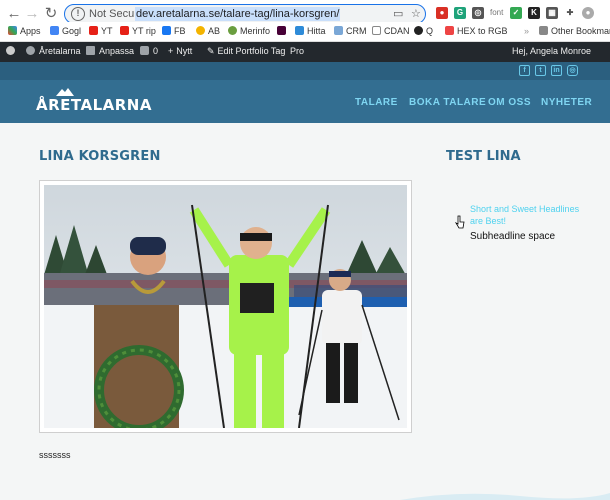  Describe the element at coordinates (299, 30) in the screenshot. I see `hitta-icon` at that location.